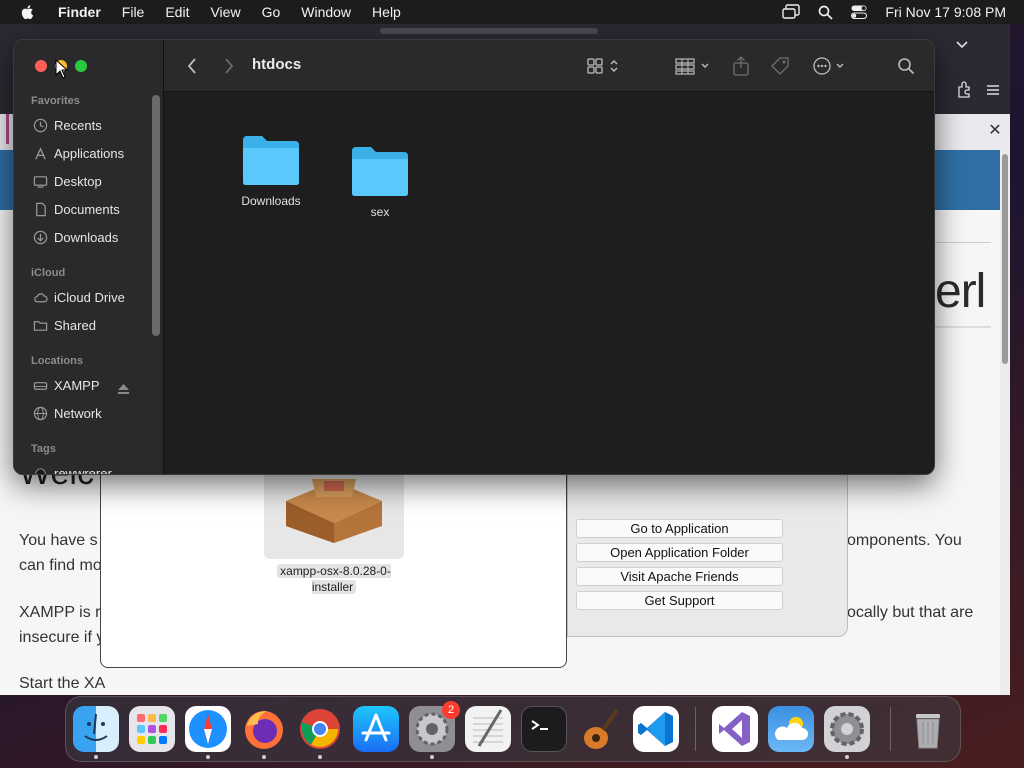 This screenshot has width=1024, height=768. Describe the element at coordinates (62, 683) in the screenshot. I see `paragraph-text: Start the XA` at that location.